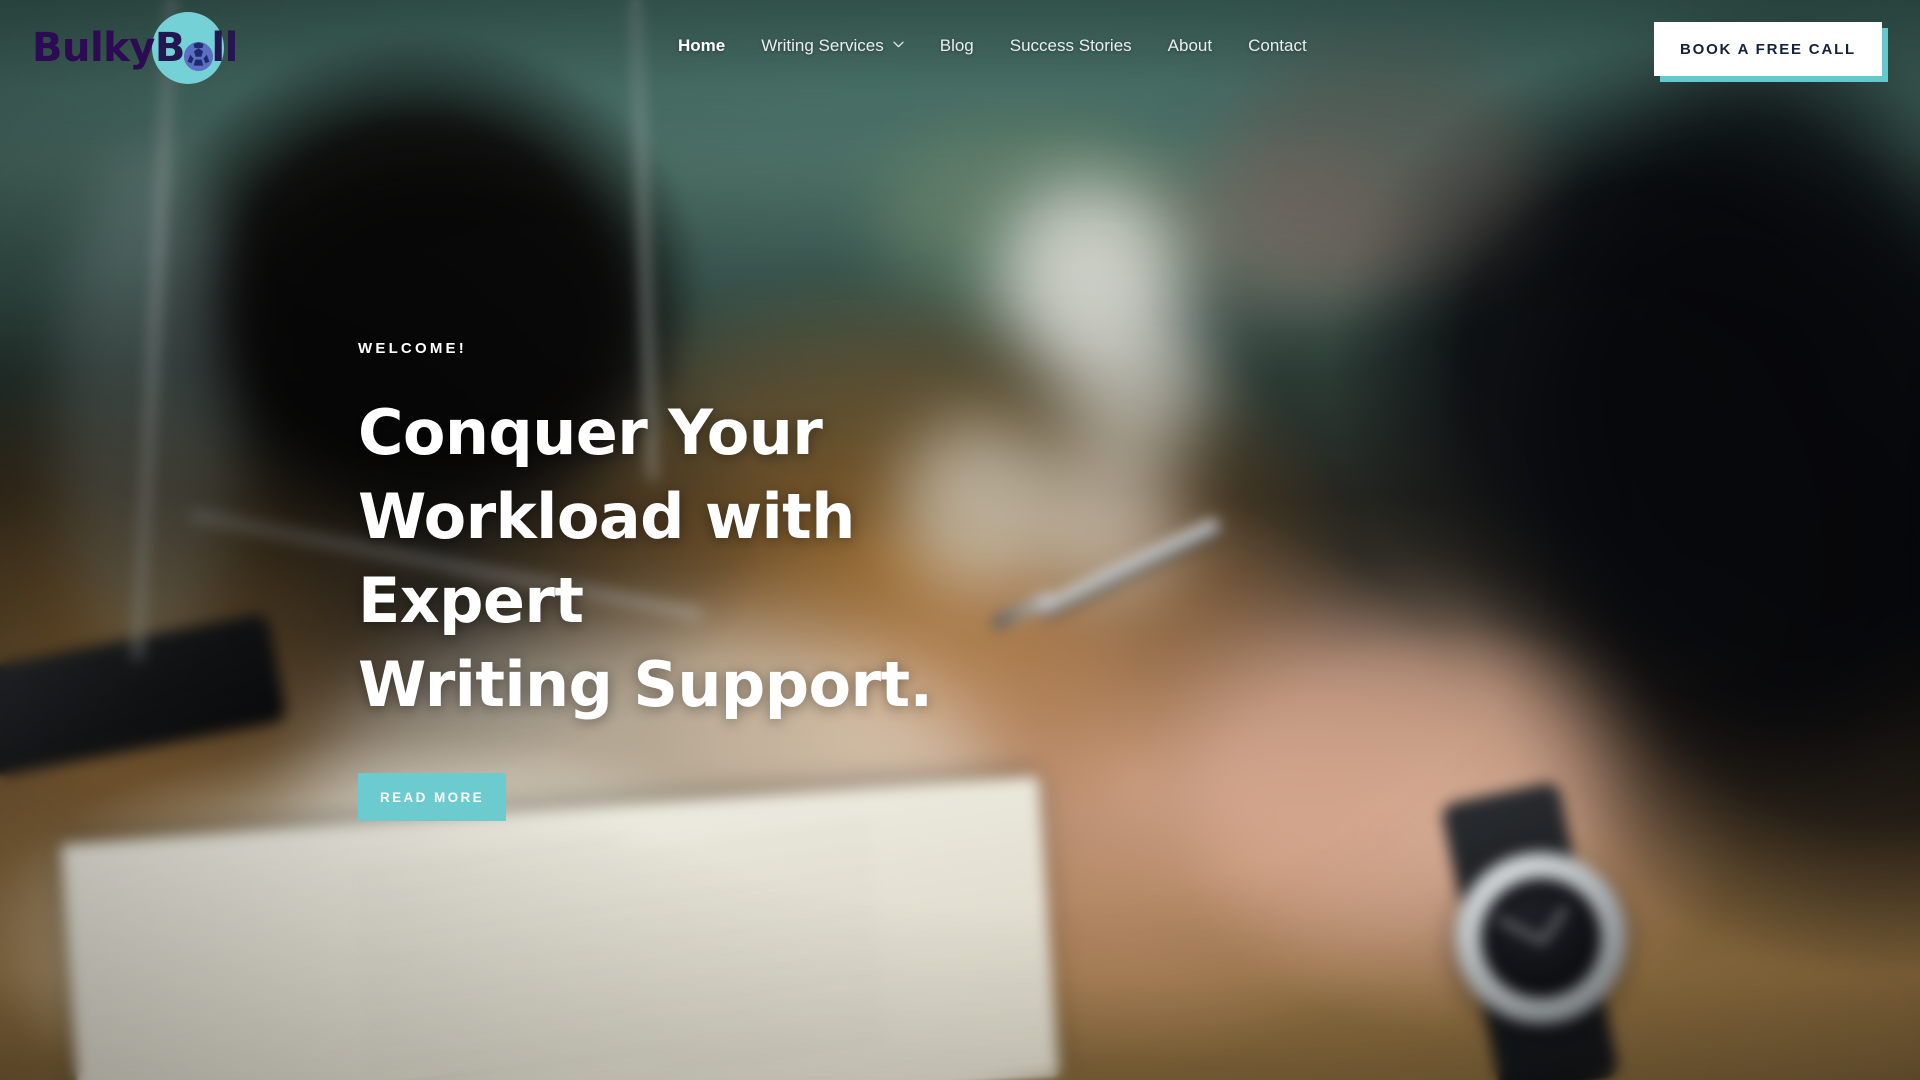  Describe the element at coordinates (898, 44) in the screenshot. I see `chevron-down-icon` at that location.